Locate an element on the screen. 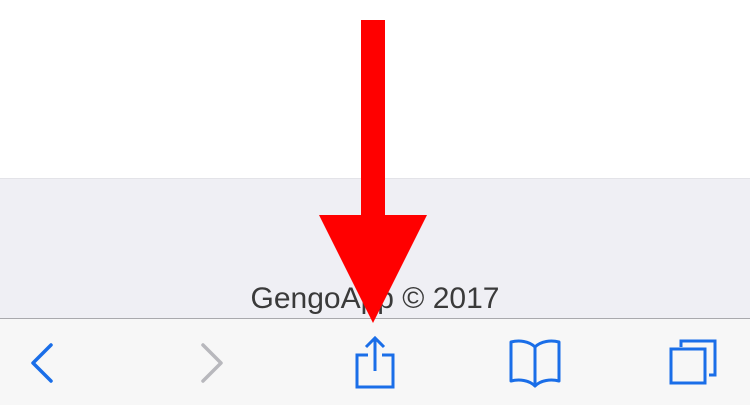  tabs-icon is located at coordinates (693, 362).